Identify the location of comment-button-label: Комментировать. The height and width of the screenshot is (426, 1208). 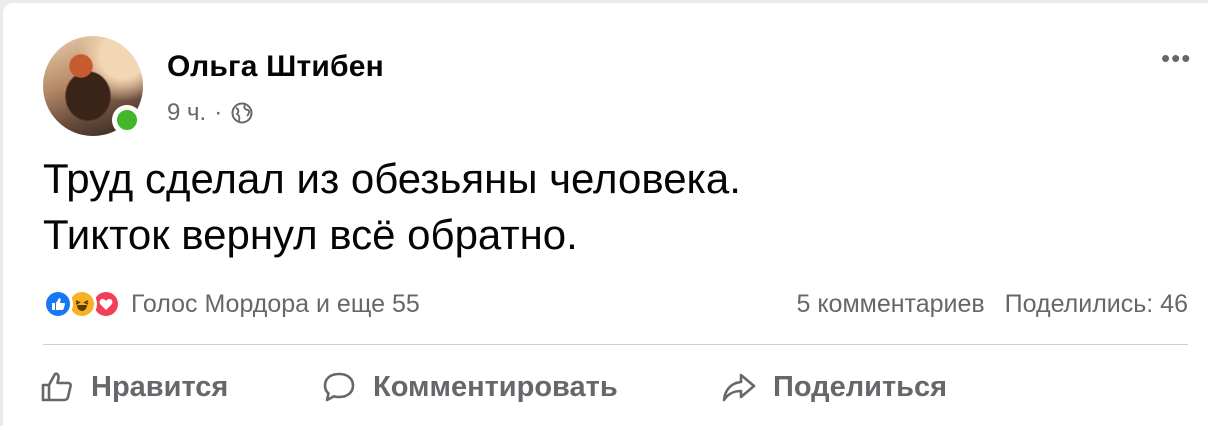
(495, 386).